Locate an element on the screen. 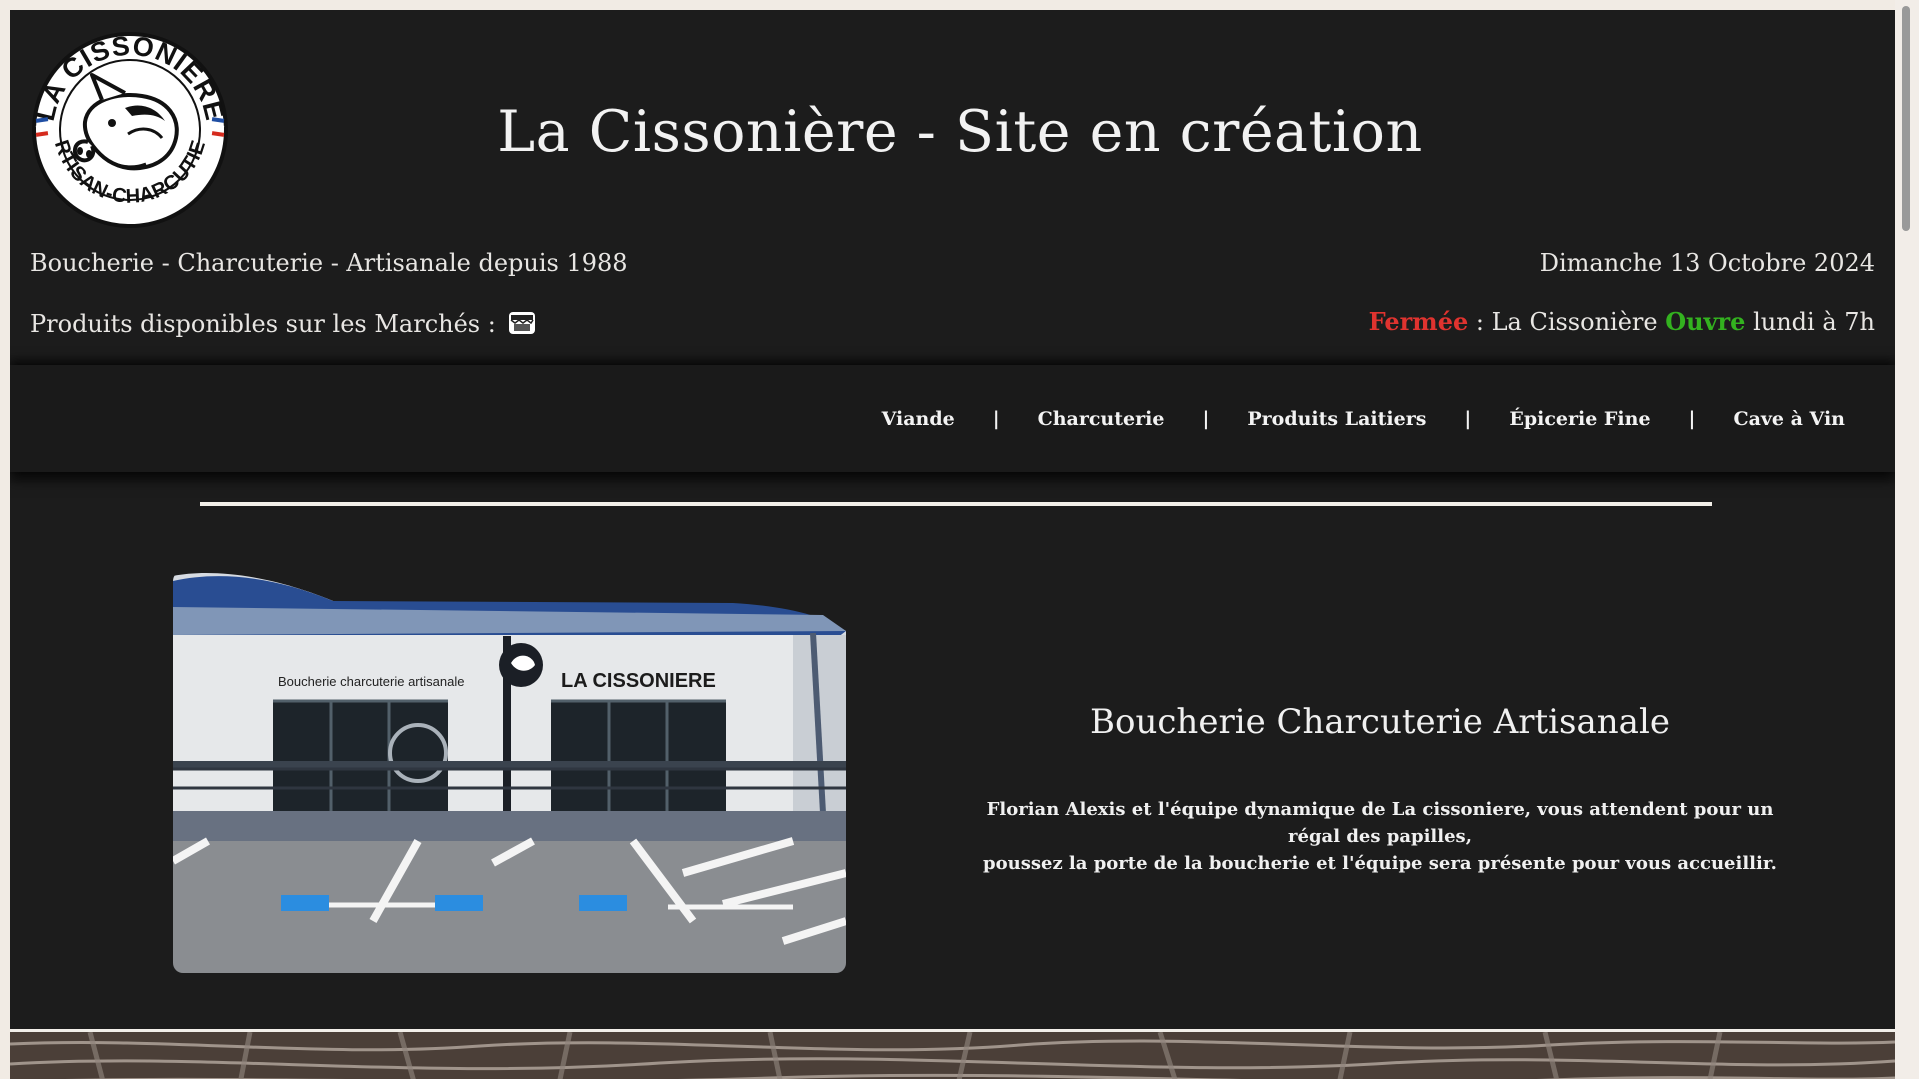 This screenshot has width=1919, height=1079. site-title: La Cissonière - Site en création is located at coordinates (960, 132).